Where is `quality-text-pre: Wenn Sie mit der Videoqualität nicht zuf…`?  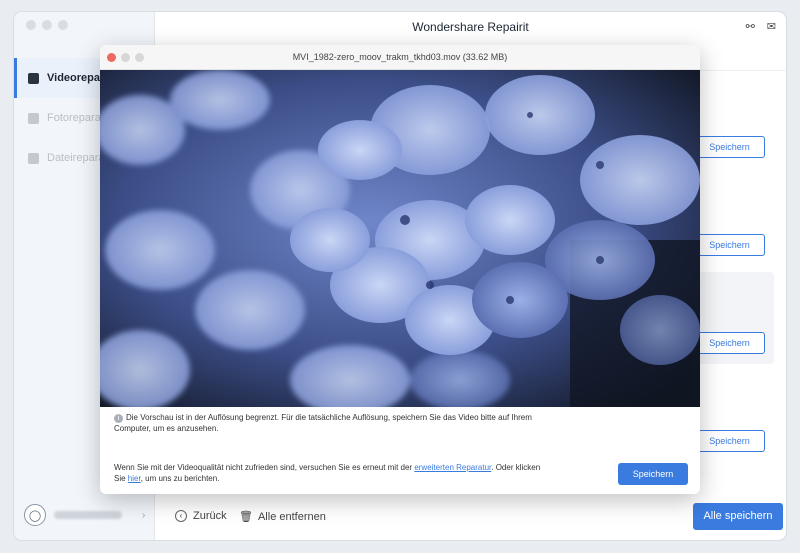
quality-text-pre: Wenn Sie mit der Videoqualität nicht zuf… is located at coordinates (264, 467).